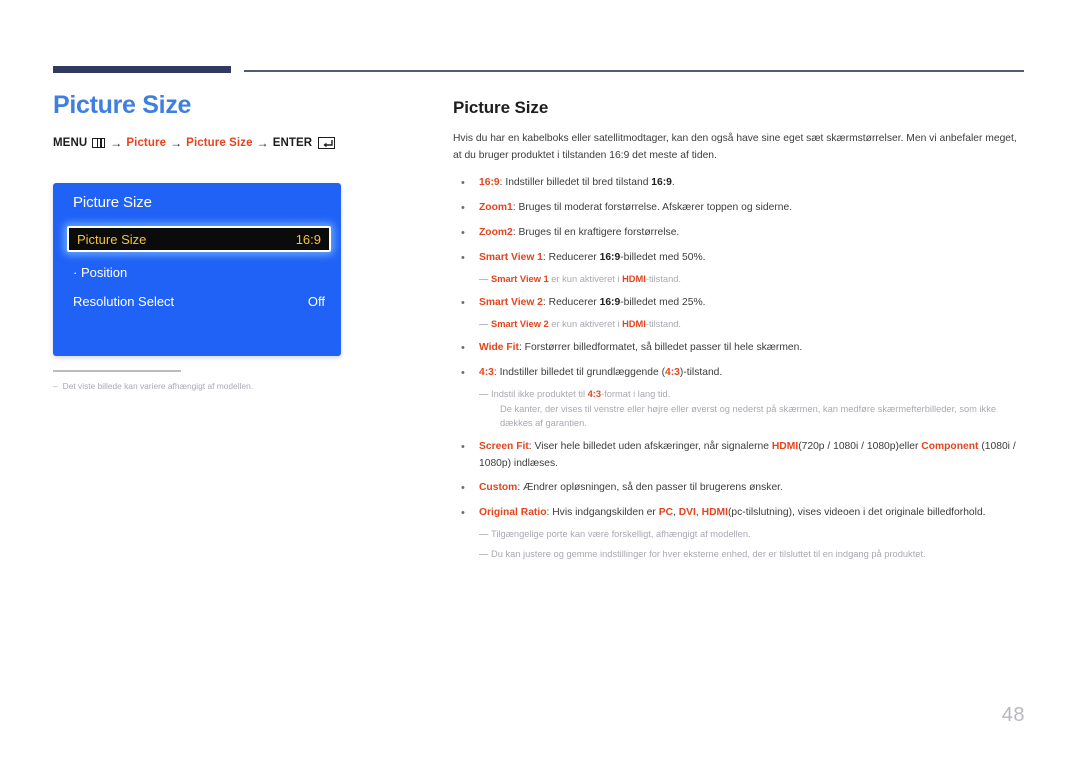  I want to click on text-run: -format i lang tid., so click(636, 393).